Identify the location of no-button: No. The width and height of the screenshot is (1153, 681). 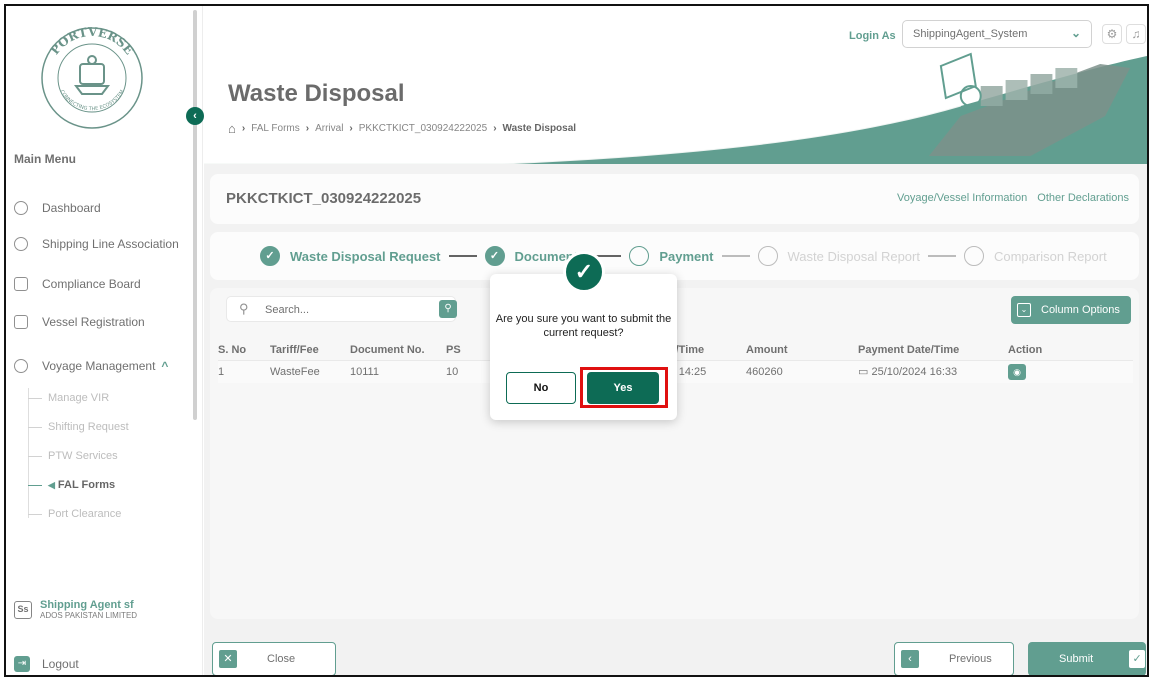
(541, 388).